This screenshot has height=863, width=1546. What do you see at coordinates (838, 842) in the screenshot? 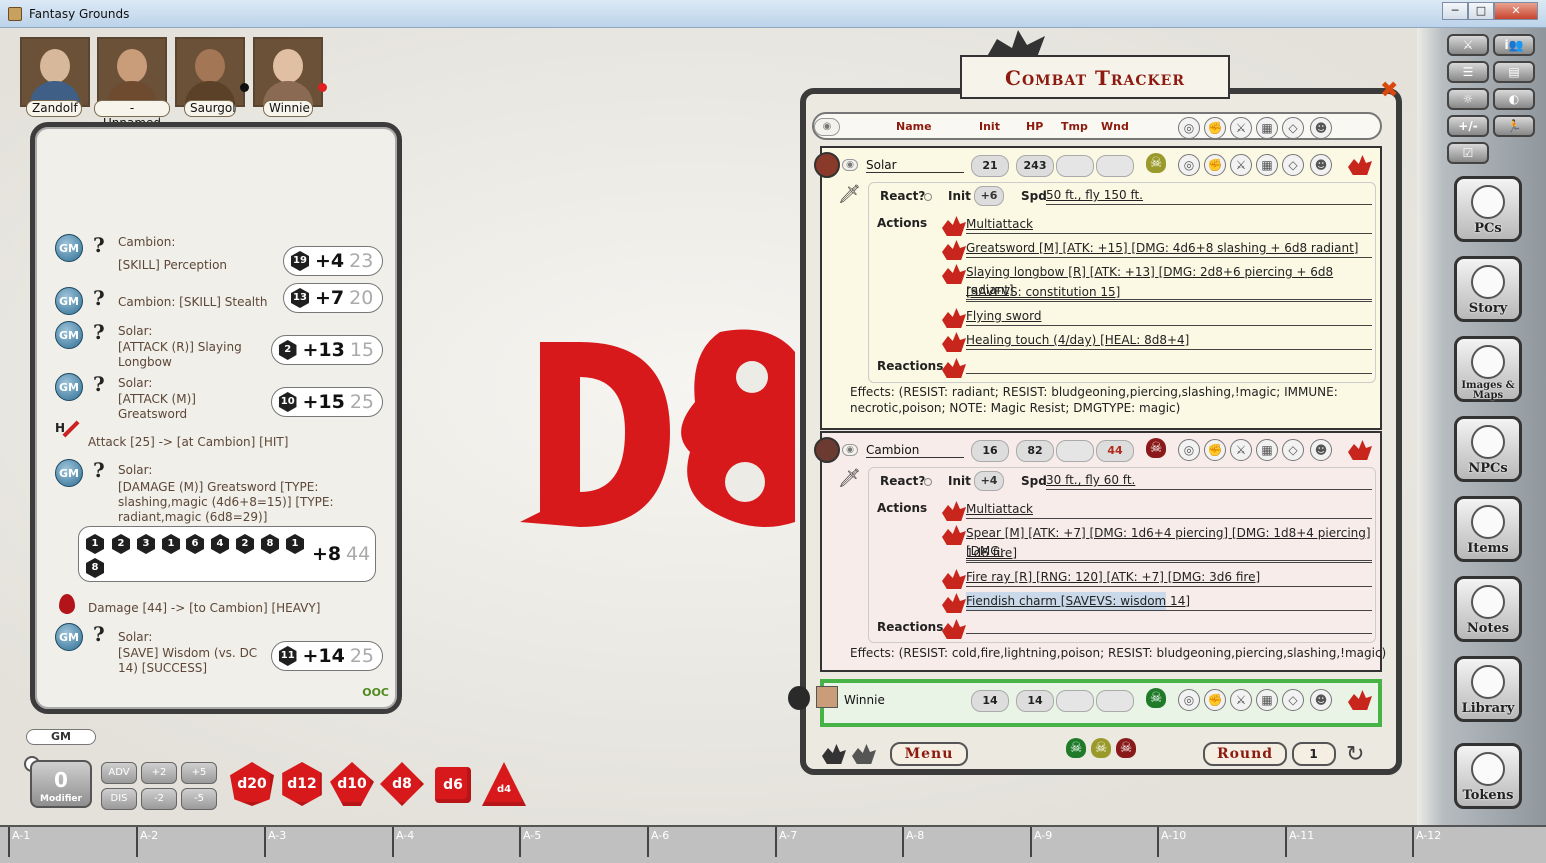
I see `hotkey-slot: A-7` at bounding box center [838, 842].